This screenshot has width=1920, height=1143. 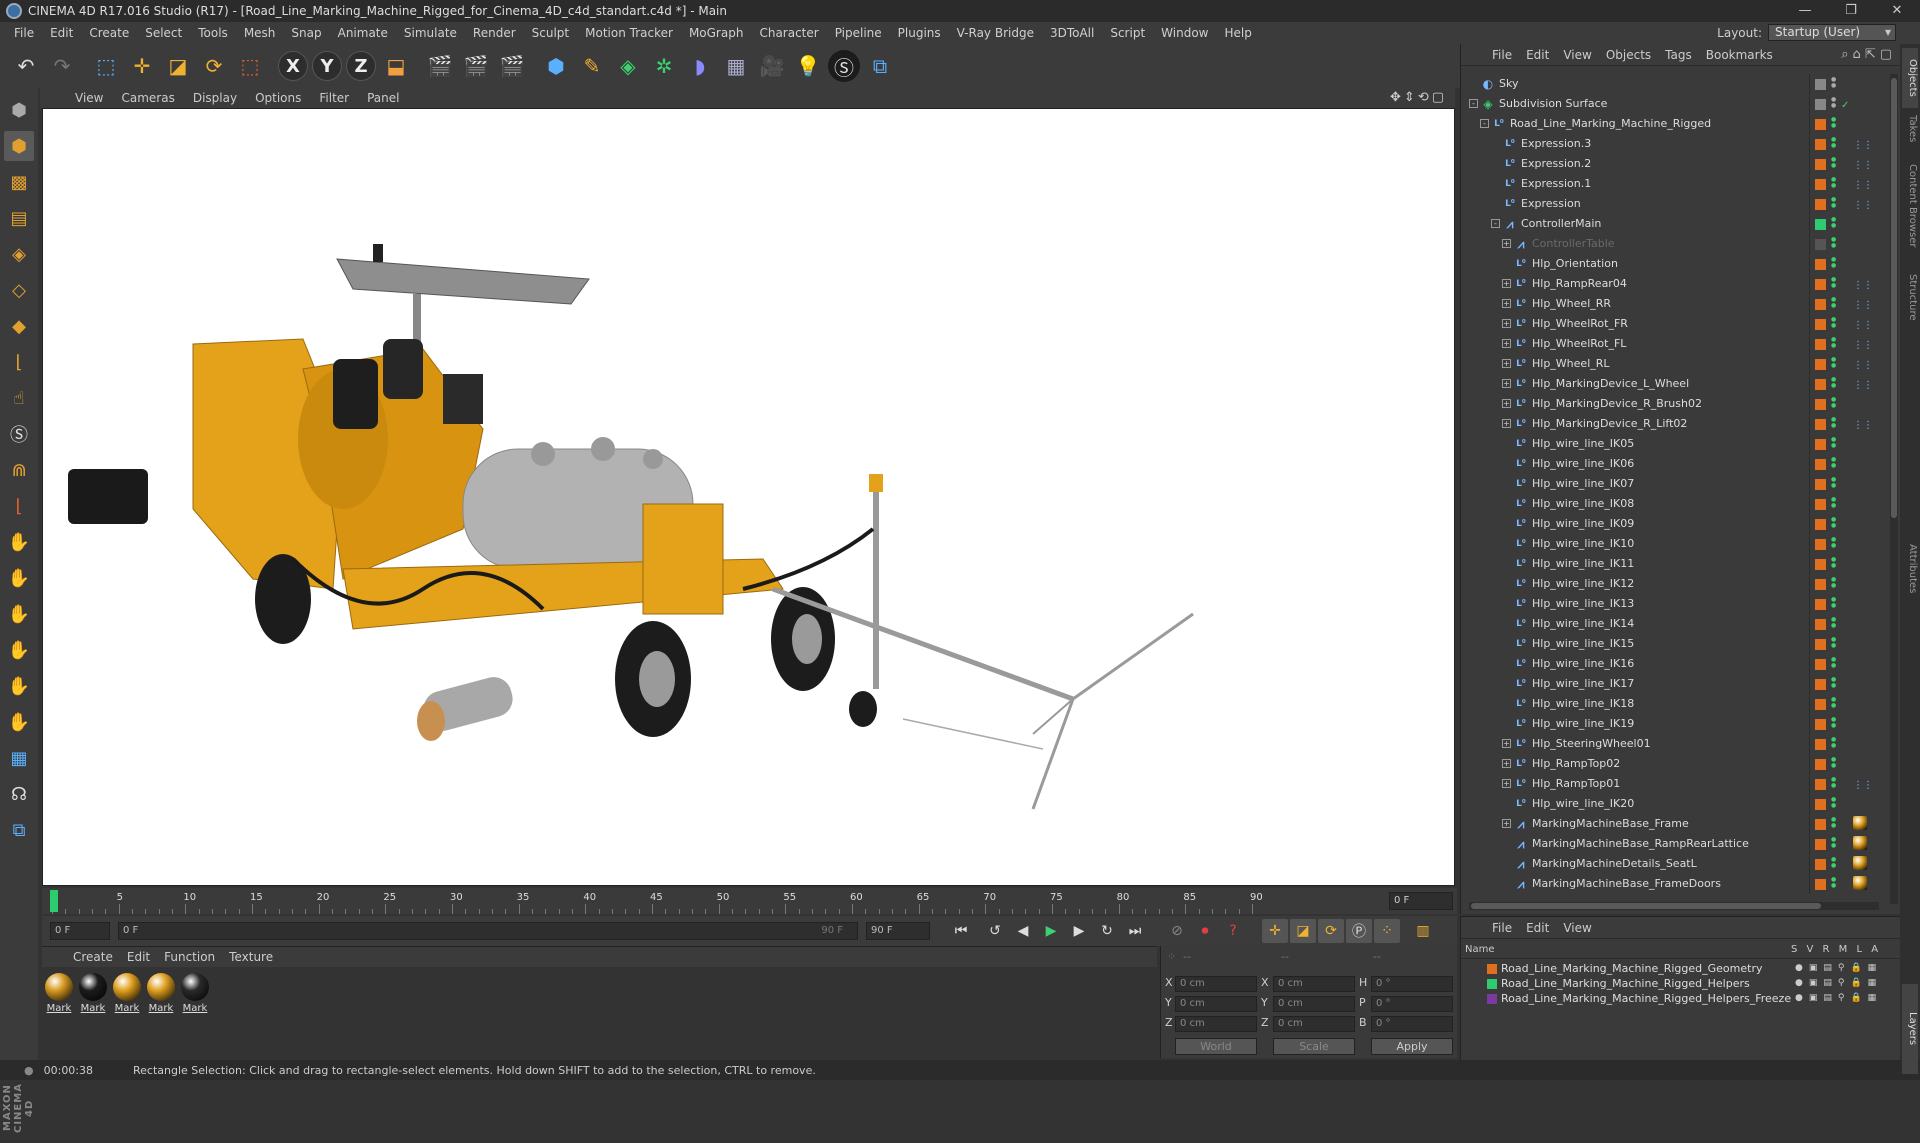 What do you see at coordinates (880, 66) in the screenshot?
I see `python-icon: ⧉` at bounding box center [880, 66].